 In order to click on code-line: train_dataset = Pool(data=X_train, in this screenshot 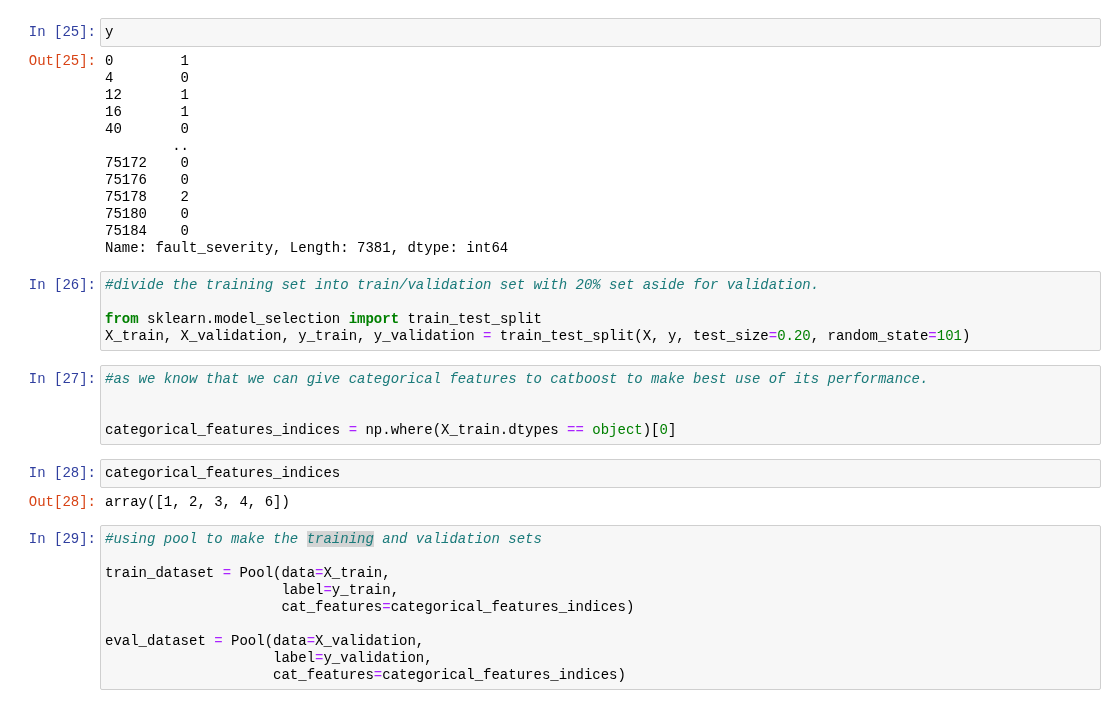, I will do `click(248, 573)`.